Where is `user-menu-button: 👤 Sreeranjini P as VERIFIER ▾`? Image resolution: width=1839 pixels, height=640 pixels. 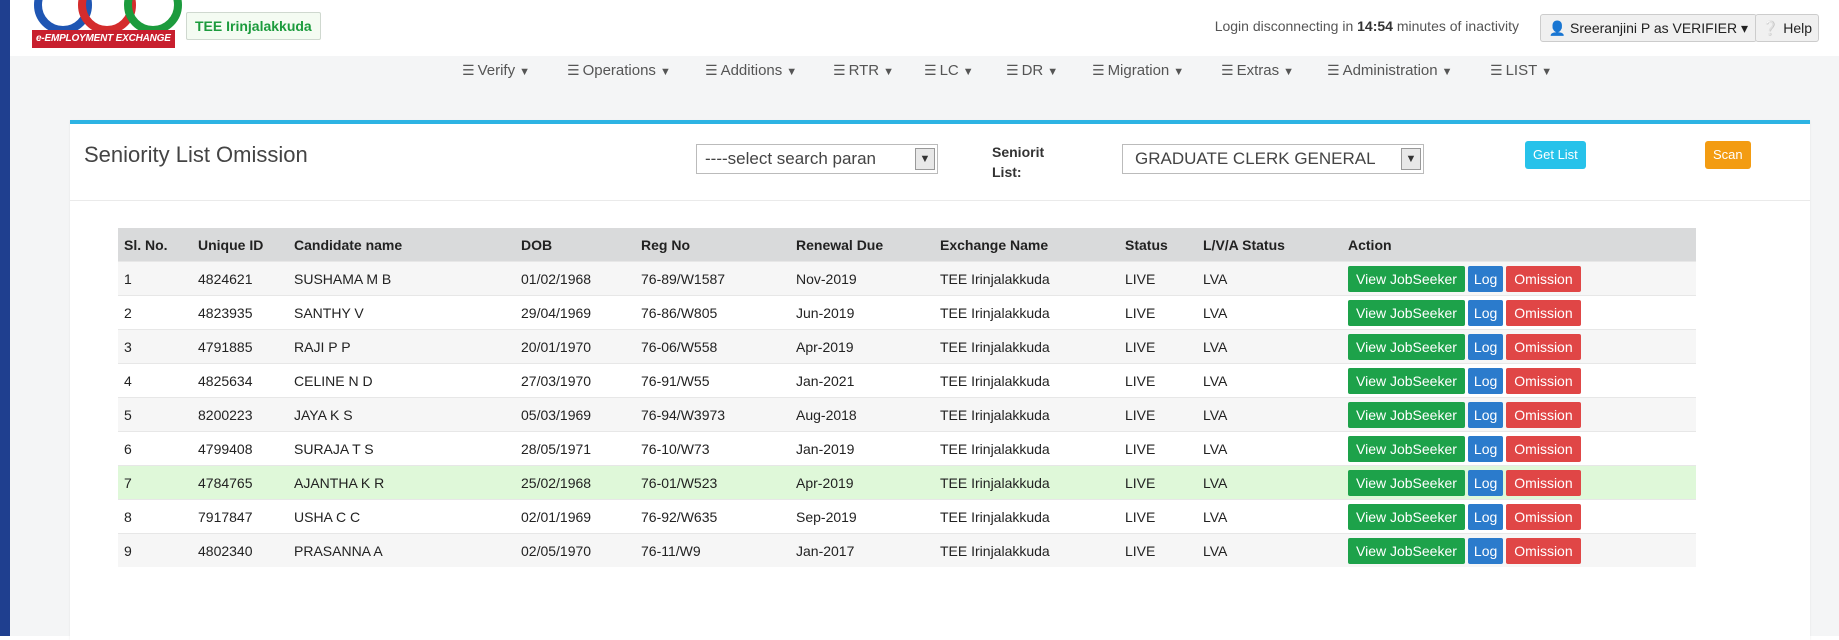 user-menu-button: 👤 Sreeranjini P as VERIFIER ▾ is located at coordinates (1648, 28).